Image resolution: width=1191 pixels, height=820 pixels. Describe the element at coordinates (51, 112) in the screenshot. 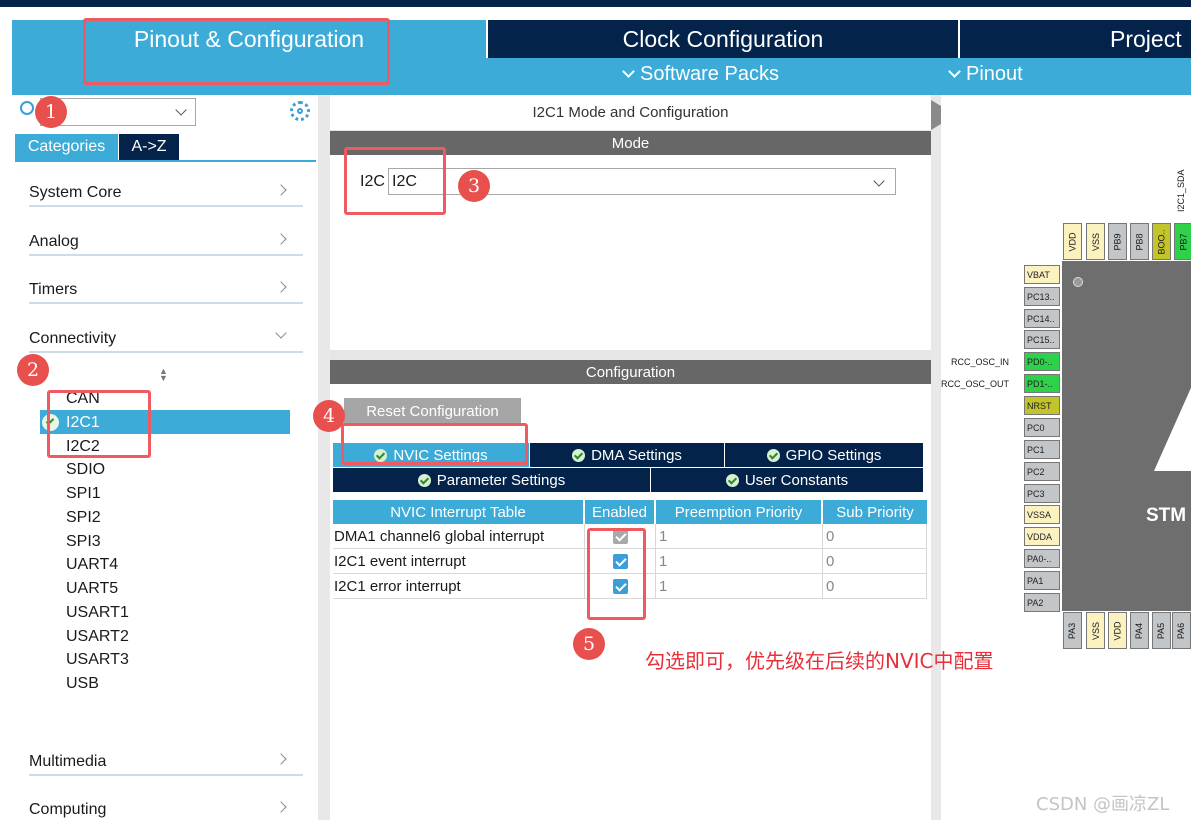

I see `annotation-marker: 1` at that location.